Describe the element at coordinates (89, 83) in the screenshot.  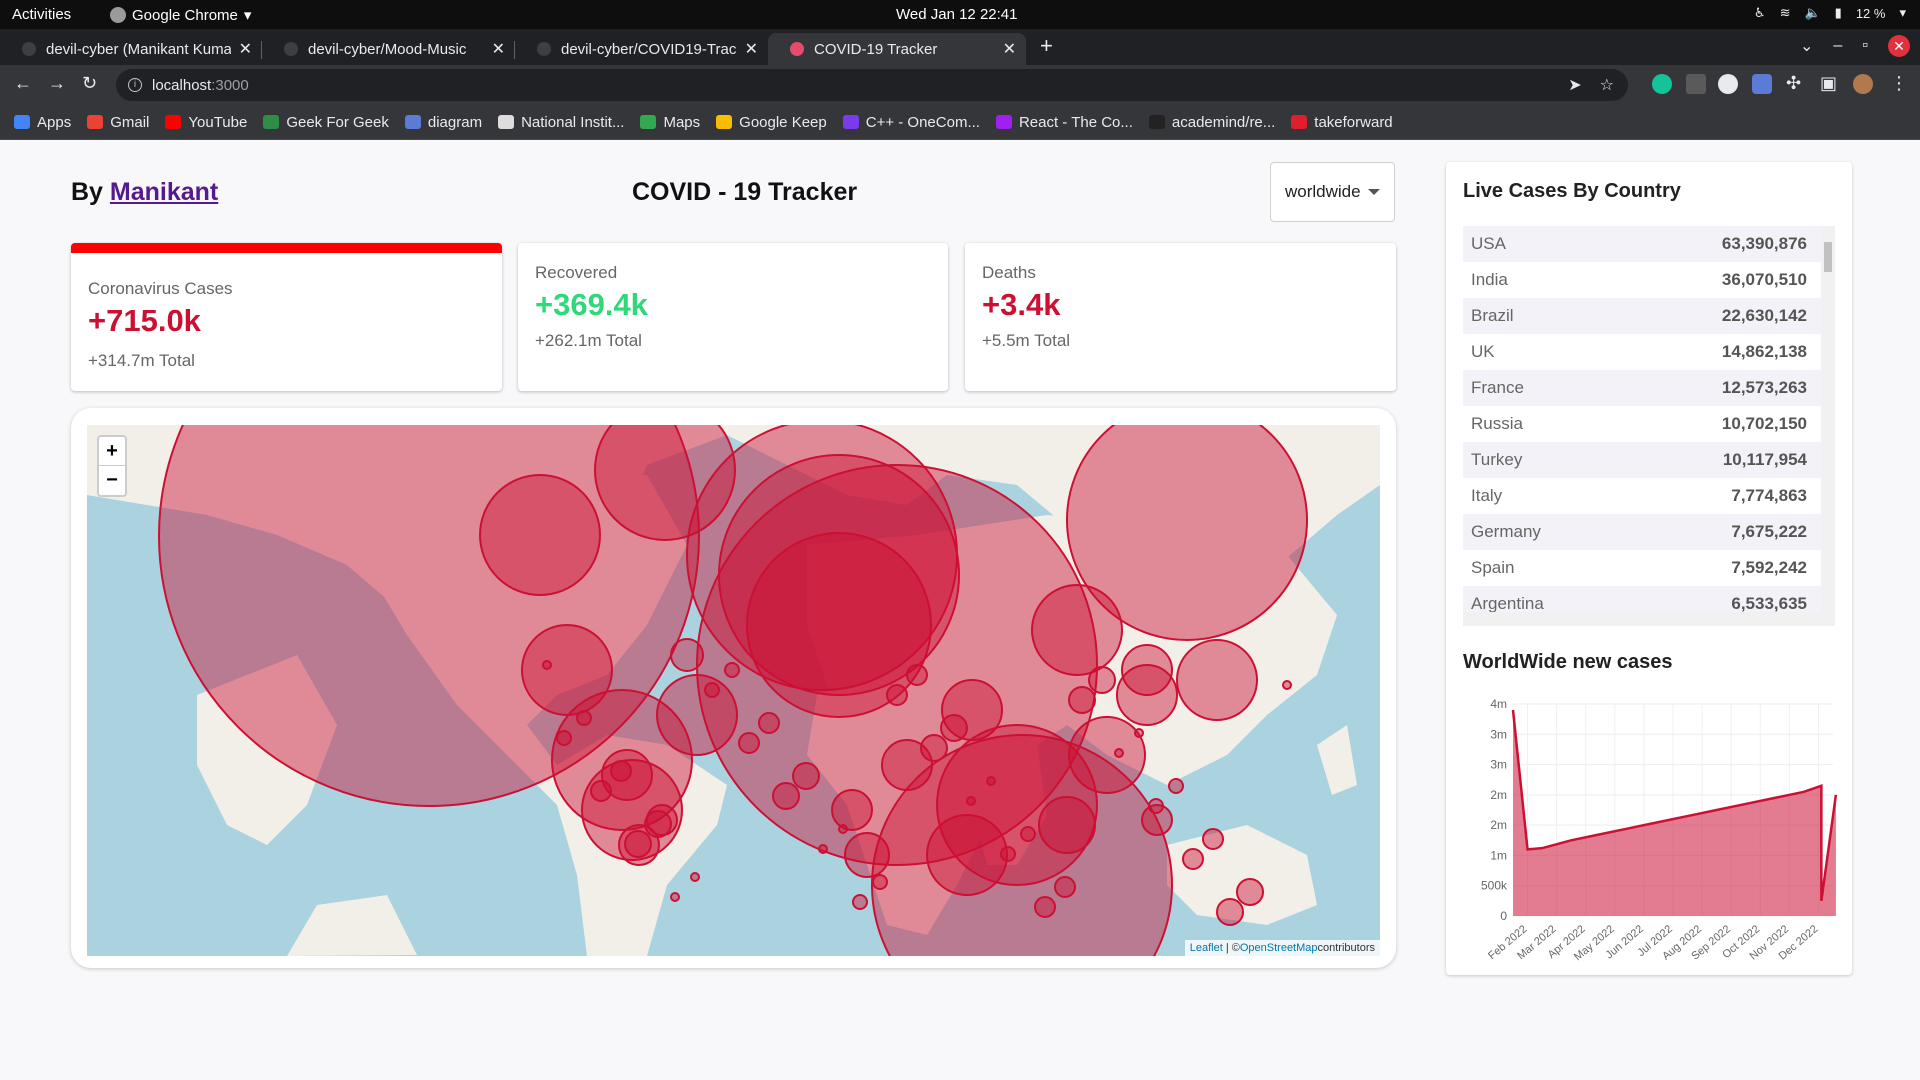
I see `reload-icon: ↻` at that location.